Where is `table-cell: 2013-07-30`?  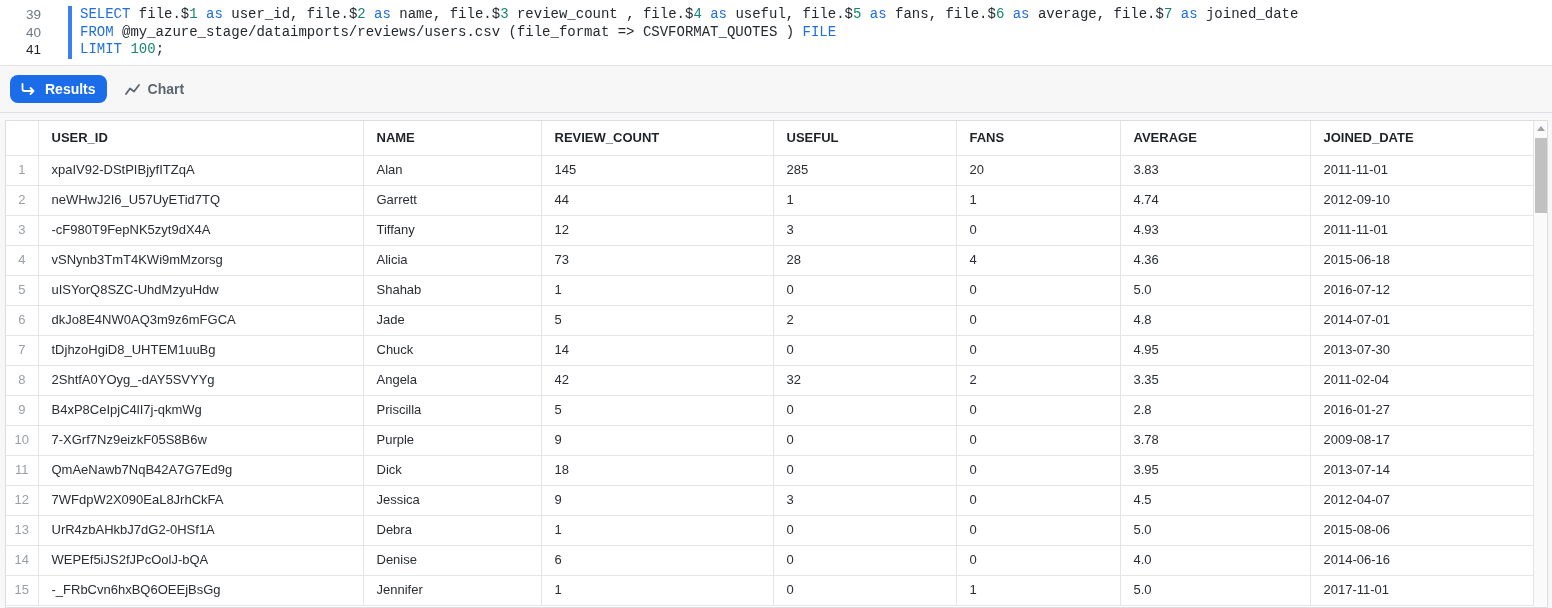
table-cell: 2013-07-30 is located at coordinates (1421, 350).